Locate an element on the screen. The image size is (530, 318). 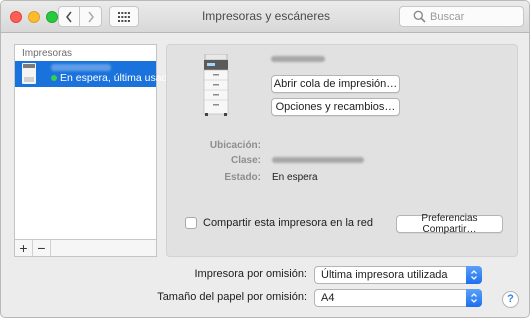
remove-printer-button: − is located at coordinates (42, 248).